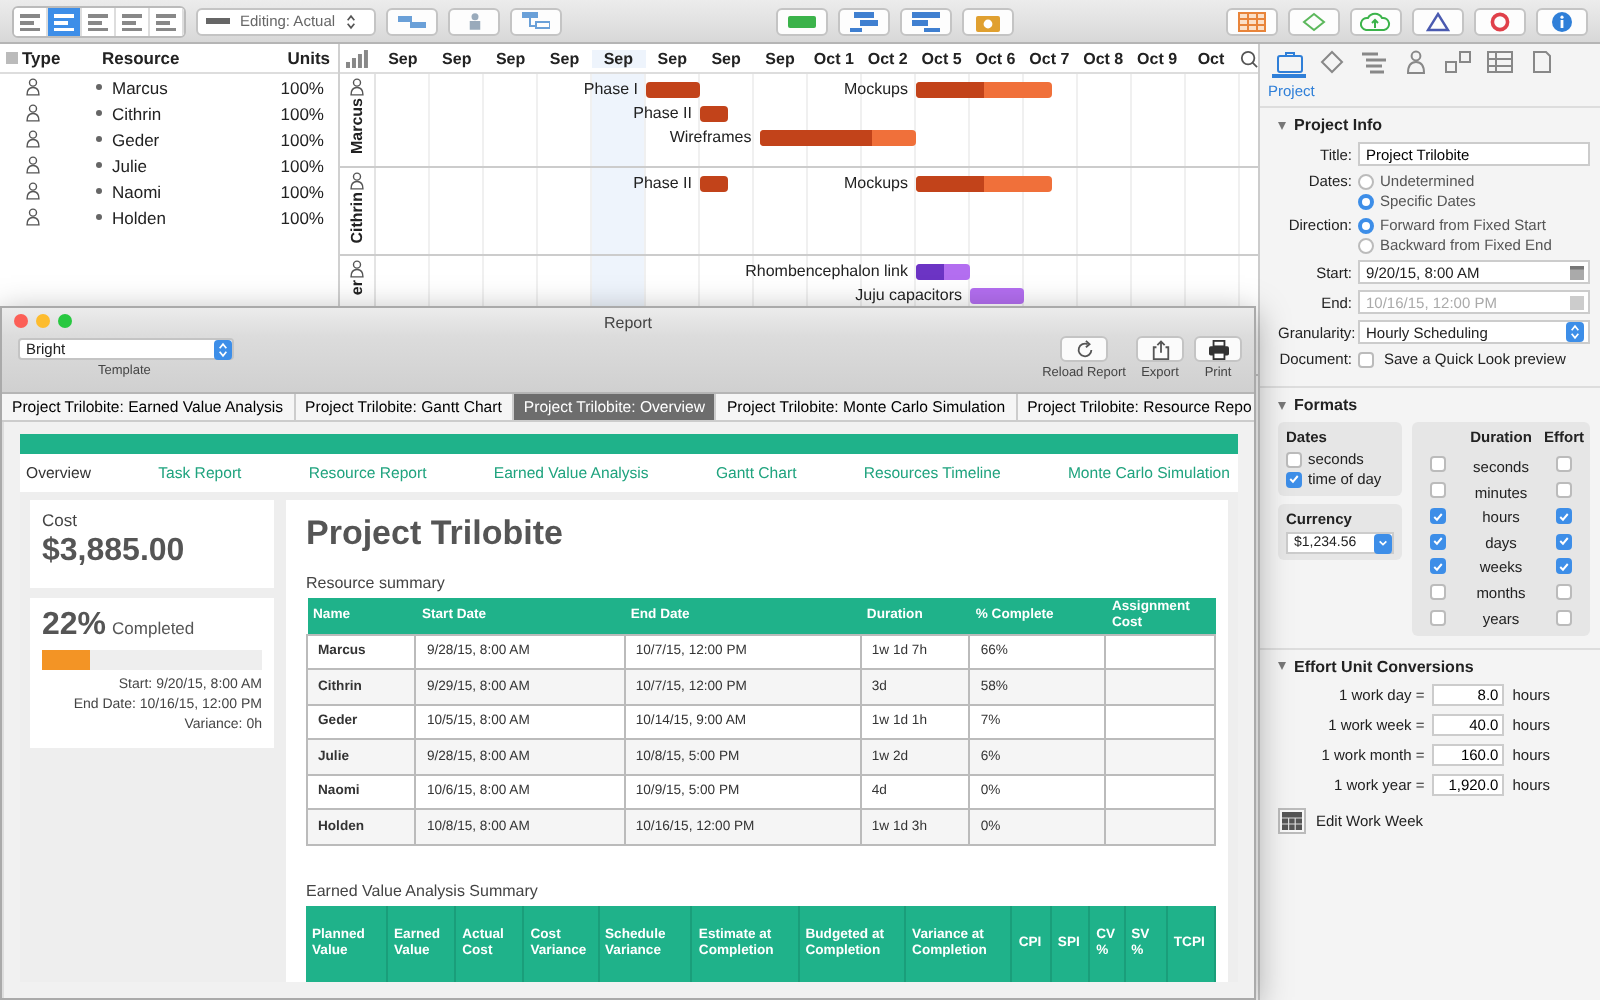 This screenshot has width=1600, height=1000. I want to click on date-column-header: Oct 1, so click(833, 58).